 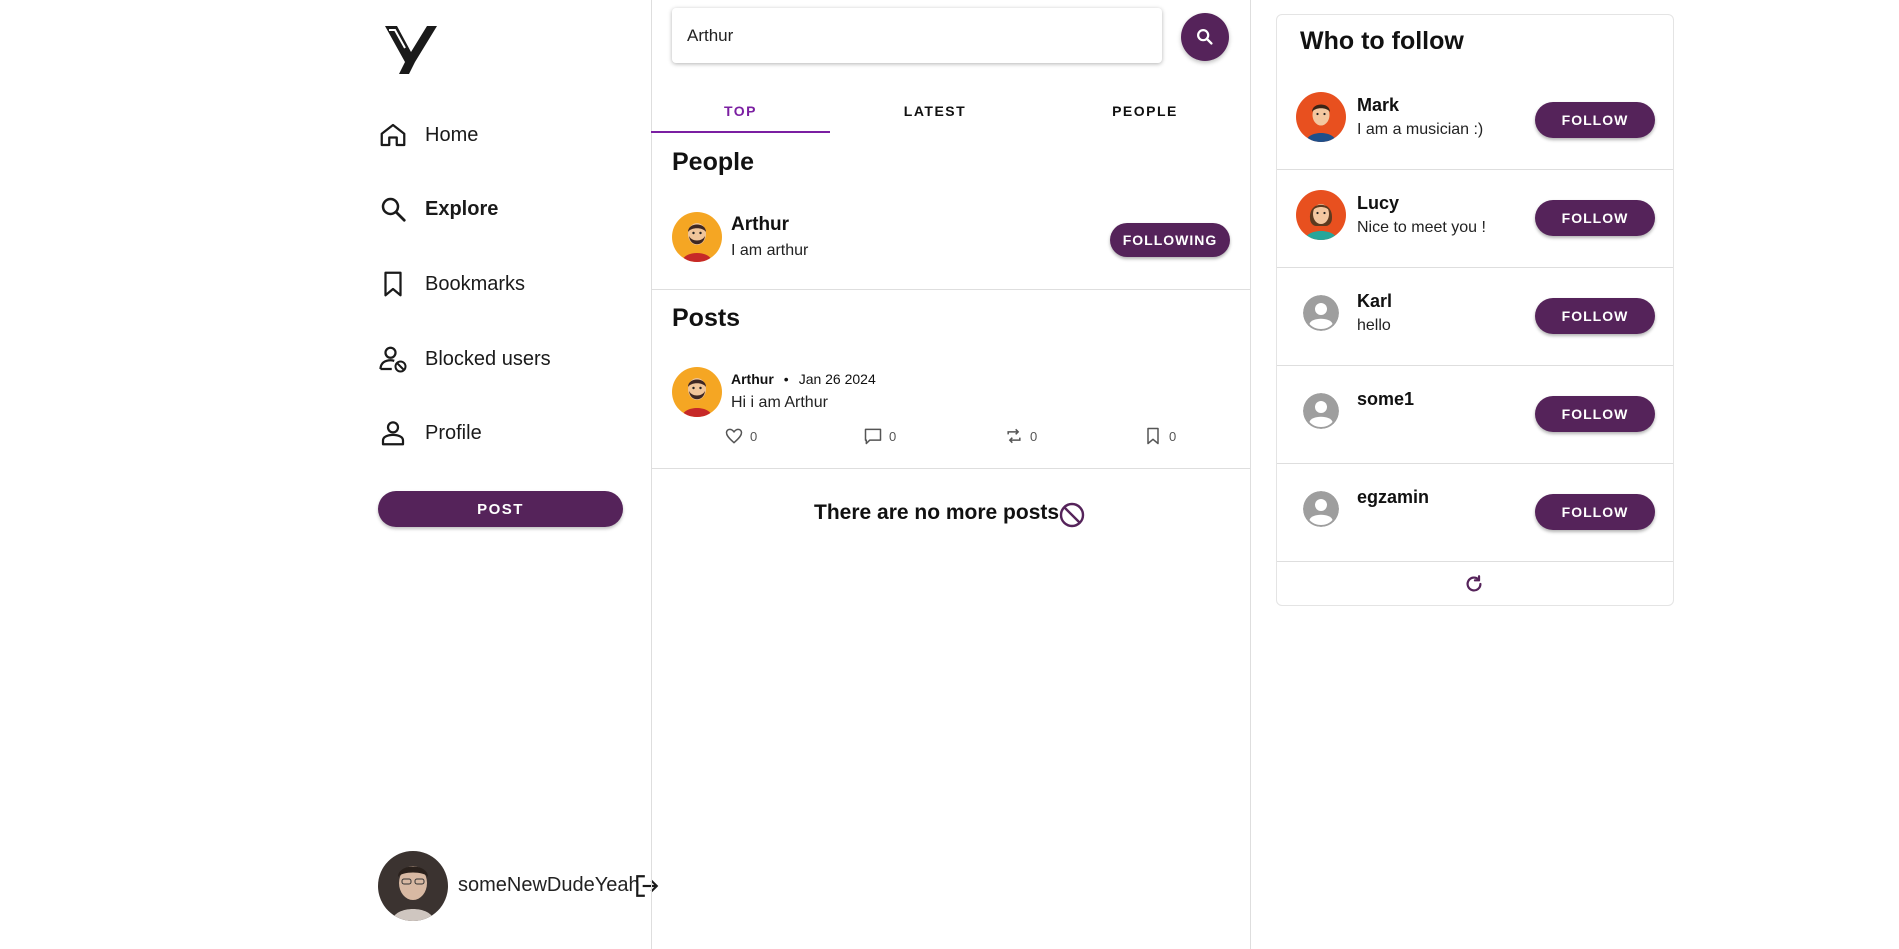 I want to click on sidebar-item-label: Profile, so click(x=453, y=432).